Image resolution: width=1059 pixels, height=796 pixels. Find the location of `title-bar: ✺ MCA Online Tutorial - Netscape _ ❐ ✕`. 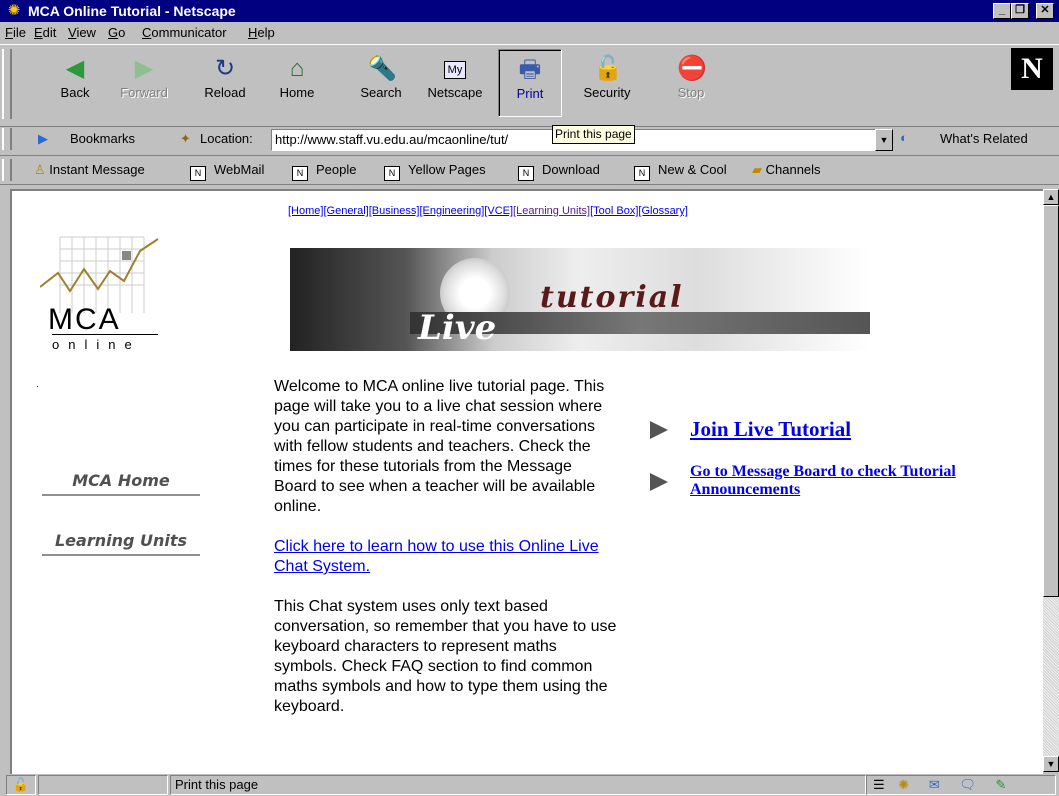

title-bar: ✺ MCA Online Tutorial - Netscape _ ❐ ✕ is located at coordinates (529, 11).